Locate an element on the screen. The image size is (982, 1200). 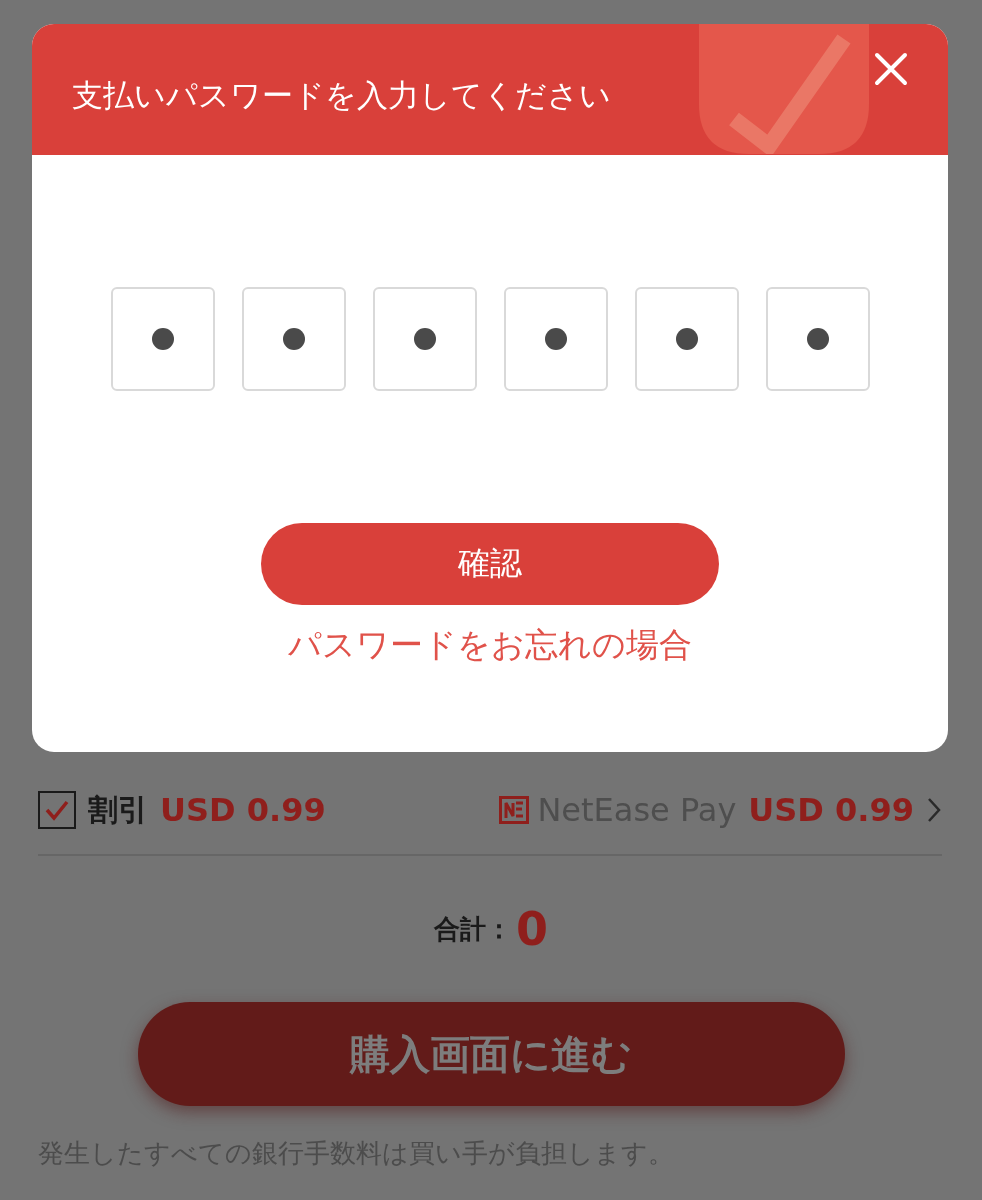
close-button is located at coordinates (891, 69).